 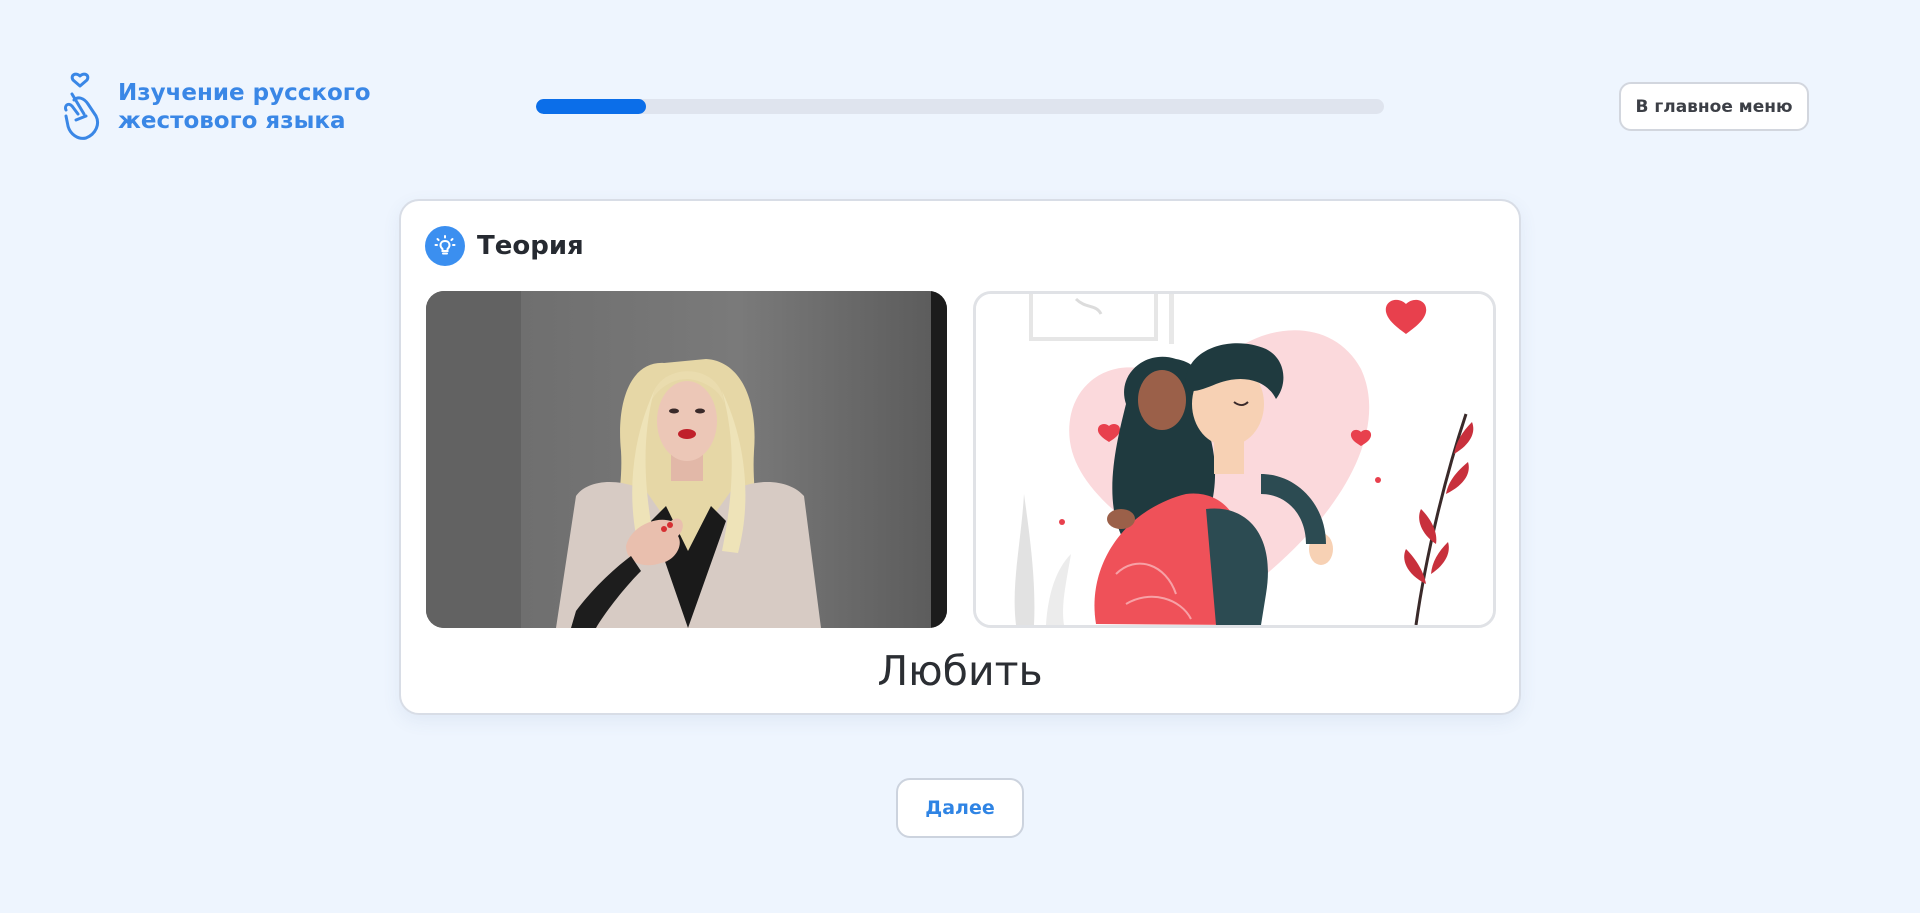 I want to click on card-header: Теория, so click(x=504, y=246).